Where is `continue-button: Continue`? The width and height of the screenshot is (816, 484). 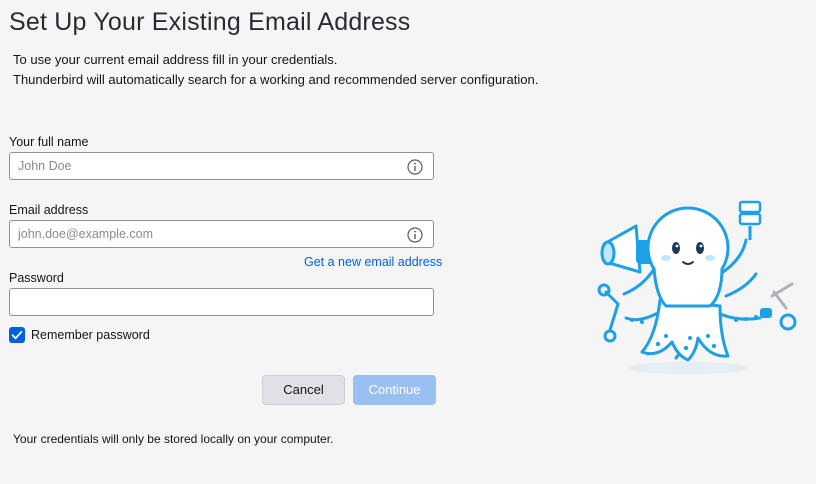 continue-button: Continue is located at coordinates (394, 390).